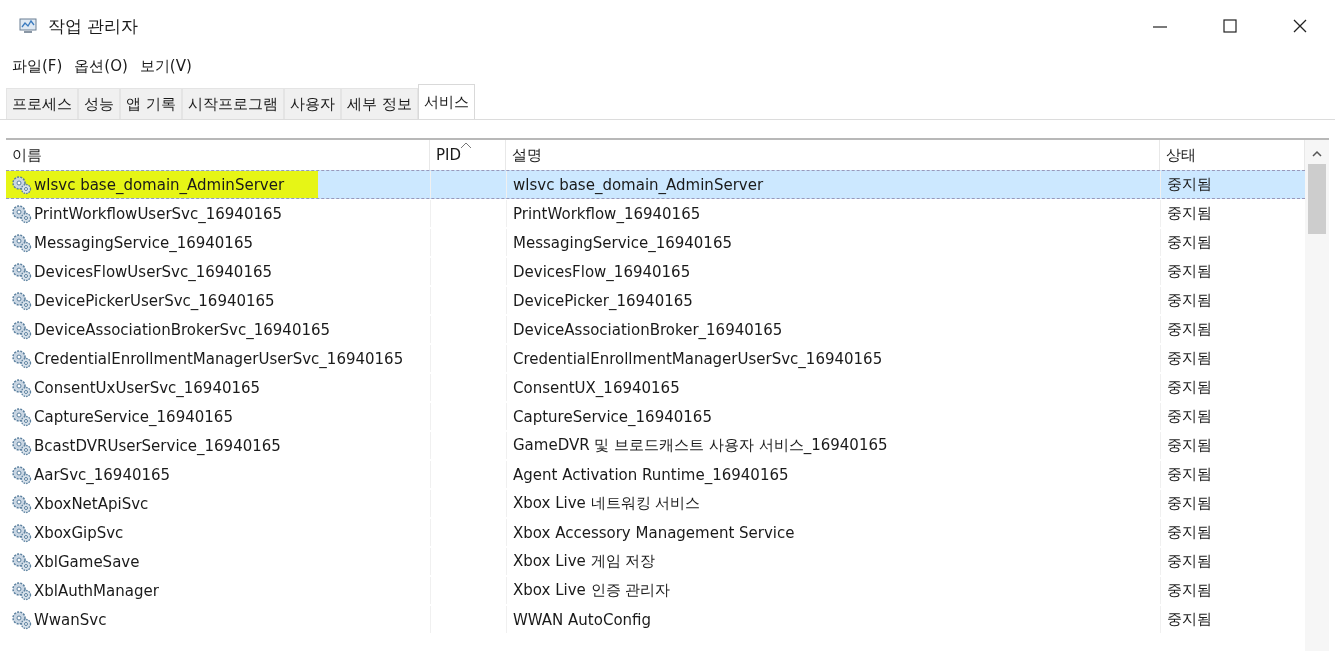  I want to click on service-description: CaptureService_16940165, so click(612, 416).